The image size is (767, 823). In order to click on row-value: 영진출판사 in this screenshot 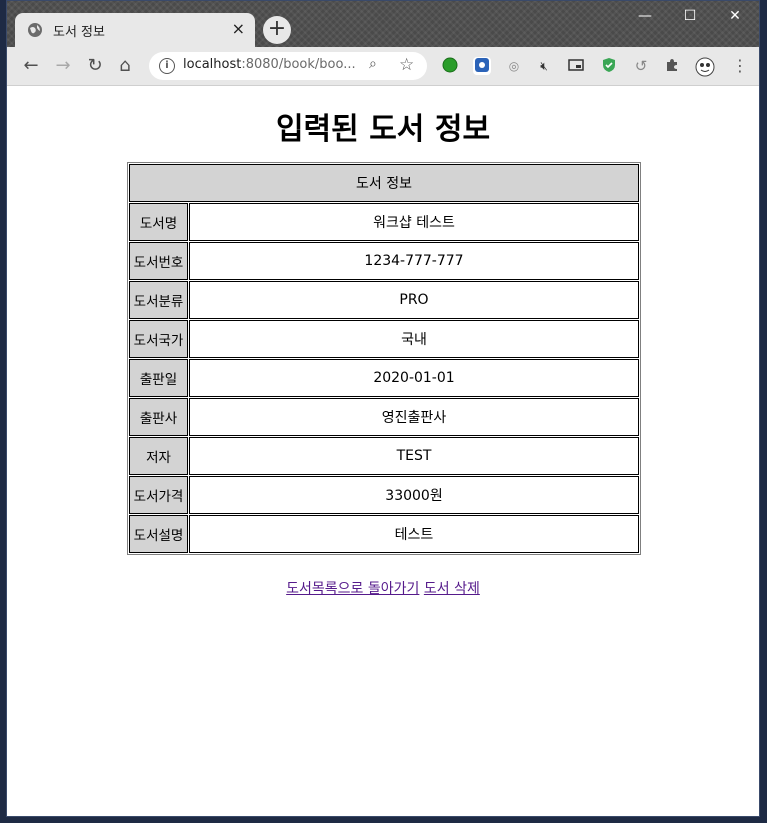, I will do `click(414, 417)`.